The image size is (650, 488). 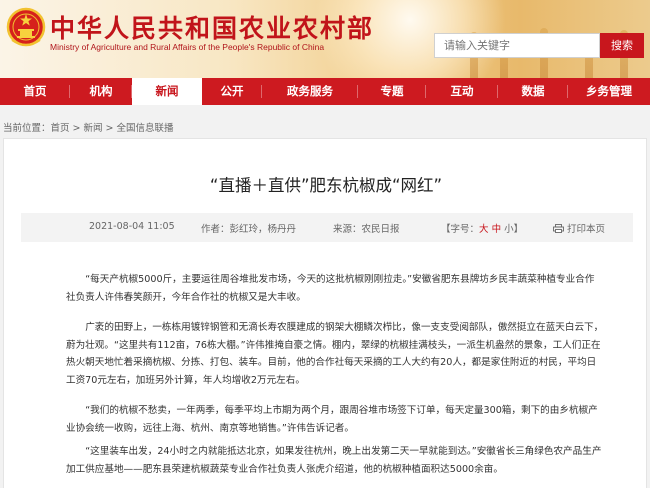 I want to click on font-size-large-button: 大, so click(x=484, y=229).